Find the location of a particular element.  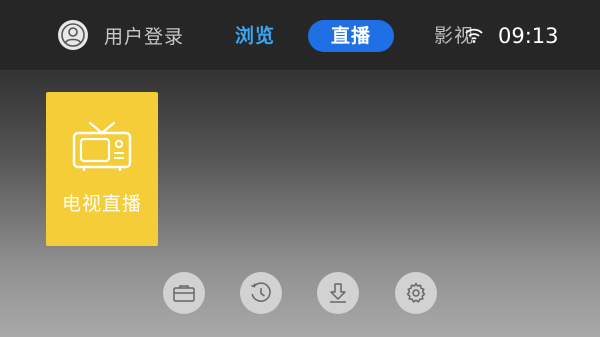

tile-tv-live-label: 电视直播 is located at coordinates (101, 204).